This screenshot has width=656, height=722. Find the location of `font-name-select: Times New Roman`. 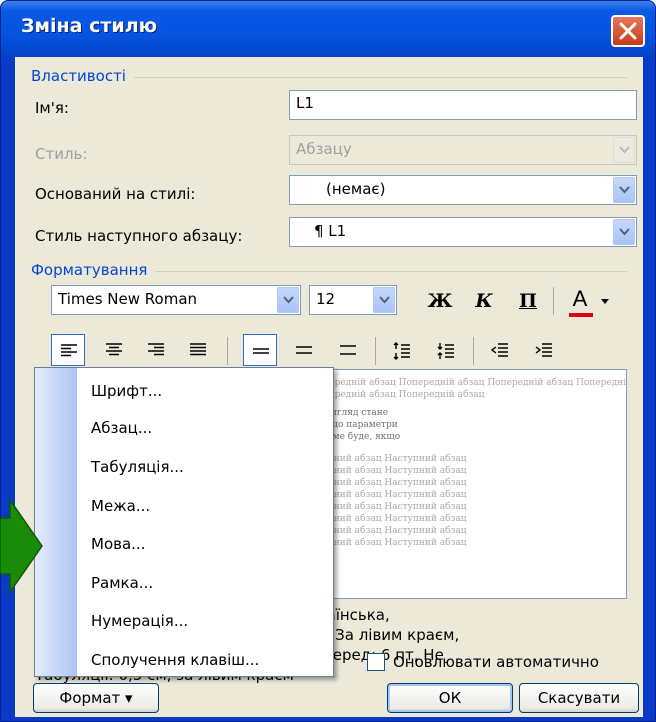

font-name-select: Times New Roman is located at coordinates (176, 300).